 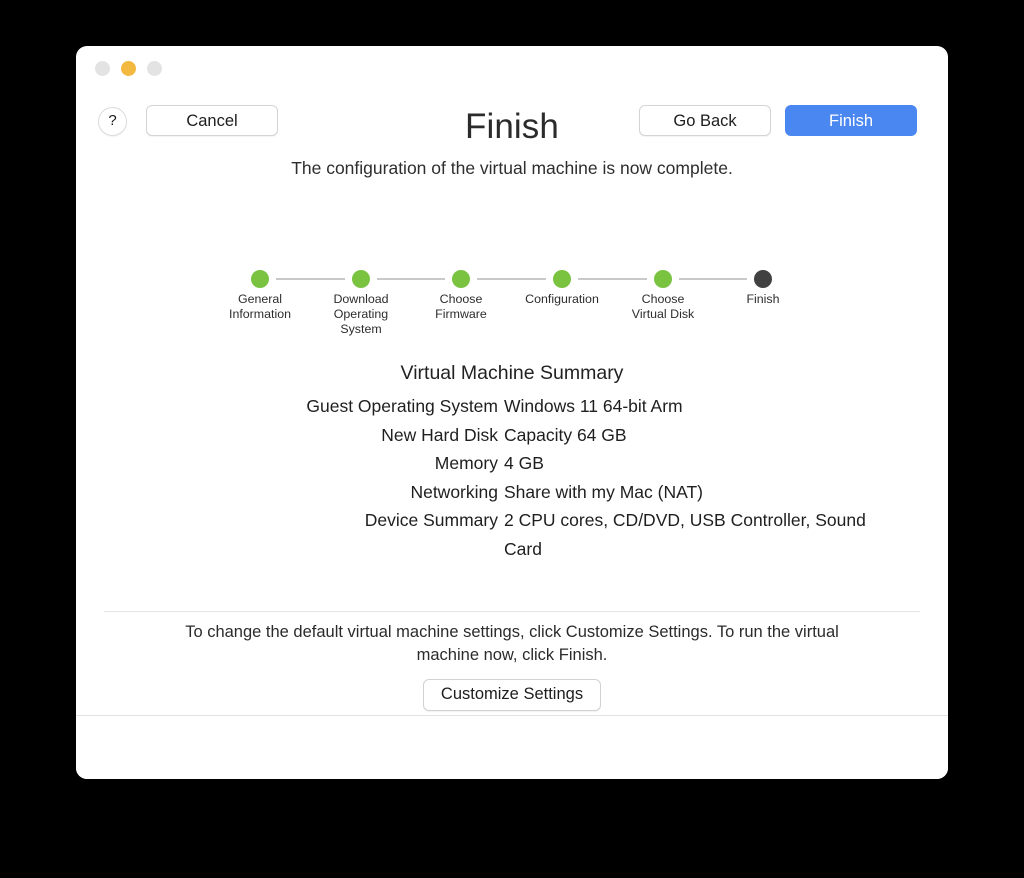 I want to click on window-titlebar, so click(x=512, y=68).